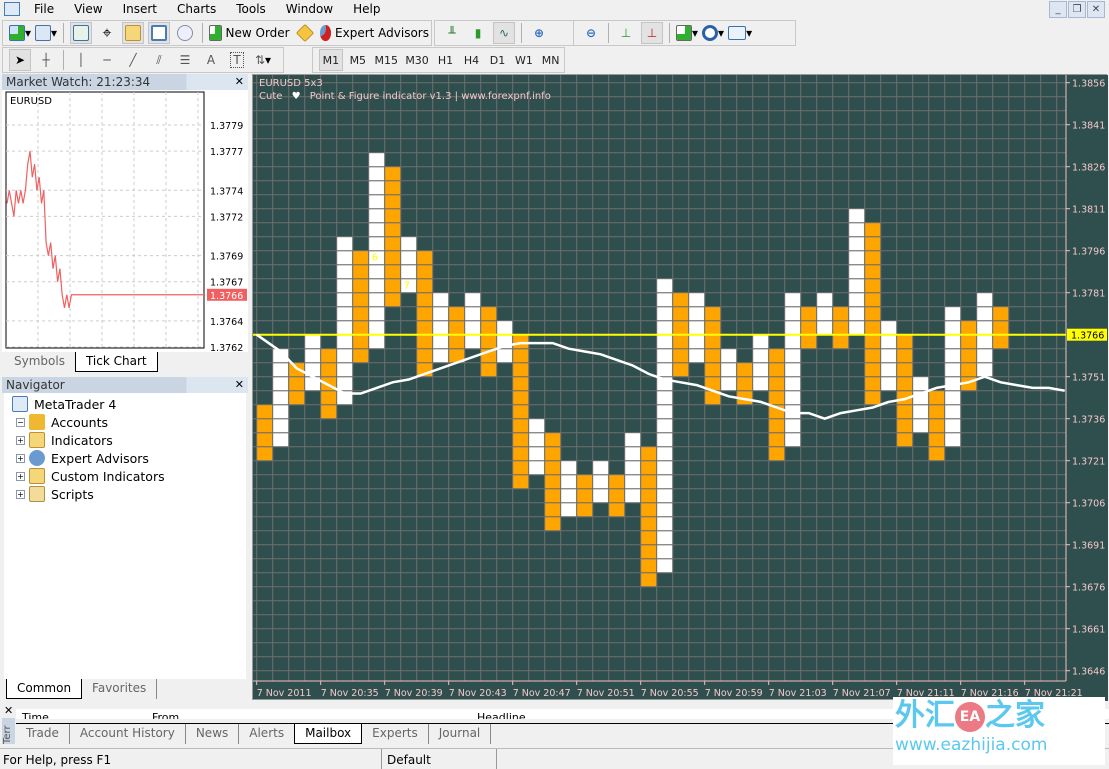  What do you see at coordinates (20, 33) in the screenshot?
I see `new-chart-button: ▾` at bounding box center [20, 33].